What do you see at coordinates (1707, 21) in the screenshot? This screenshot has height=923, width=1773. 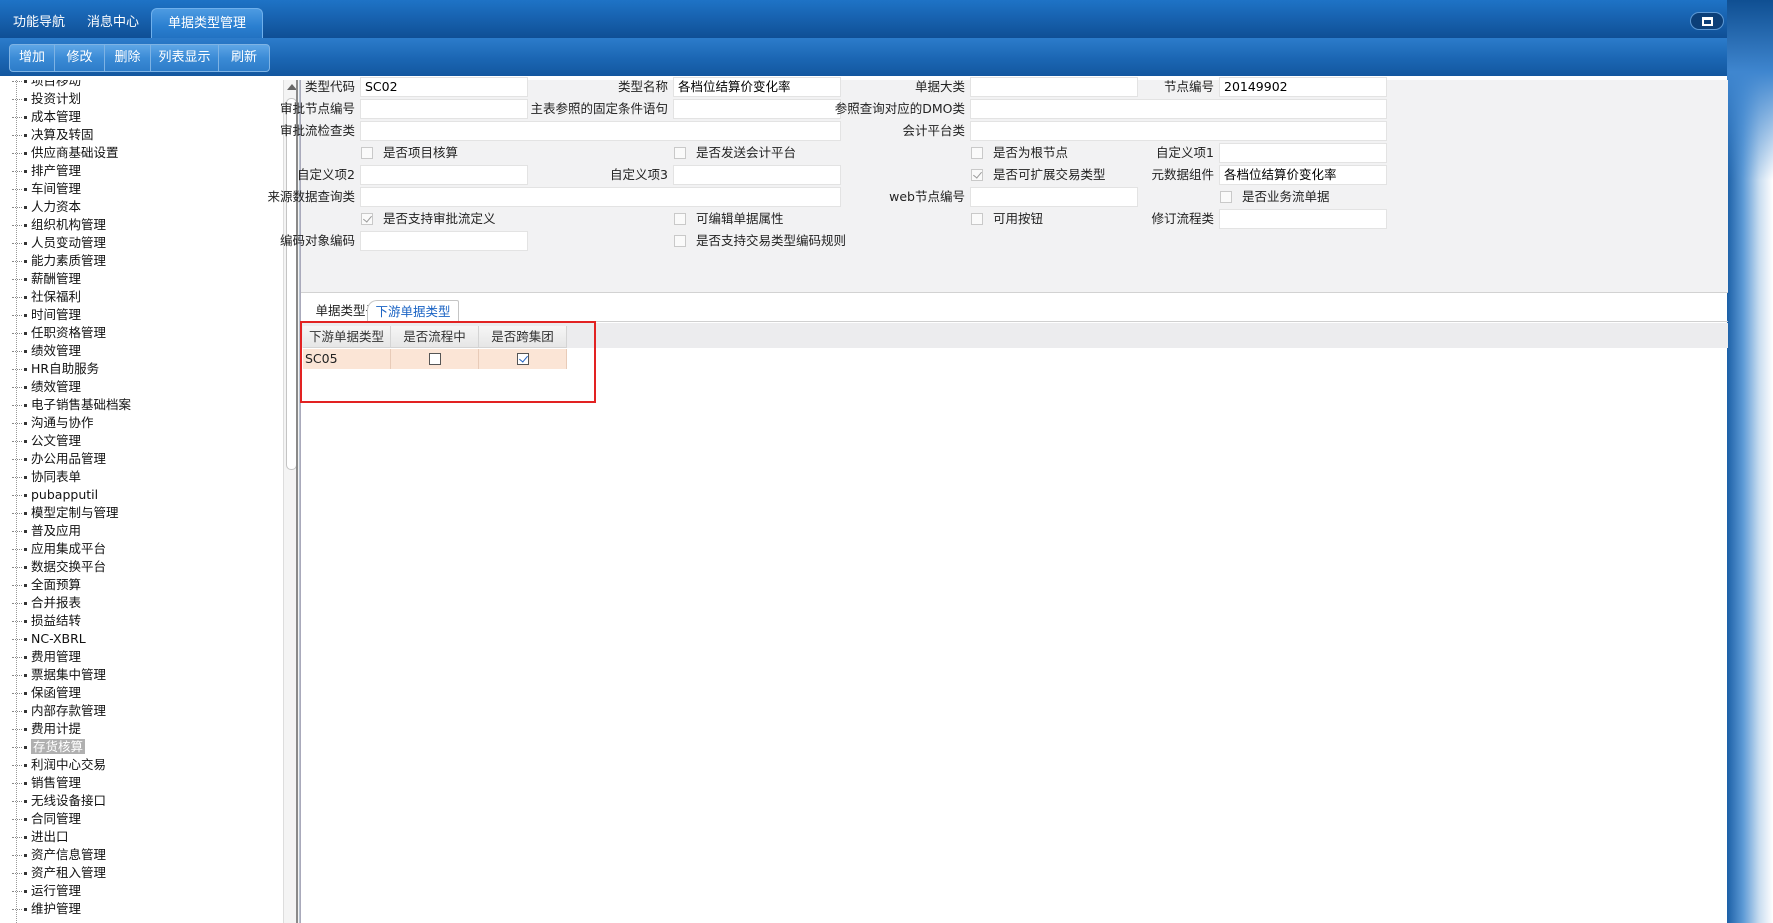 I see `maximize-button` at bounding box center [1707, 21].